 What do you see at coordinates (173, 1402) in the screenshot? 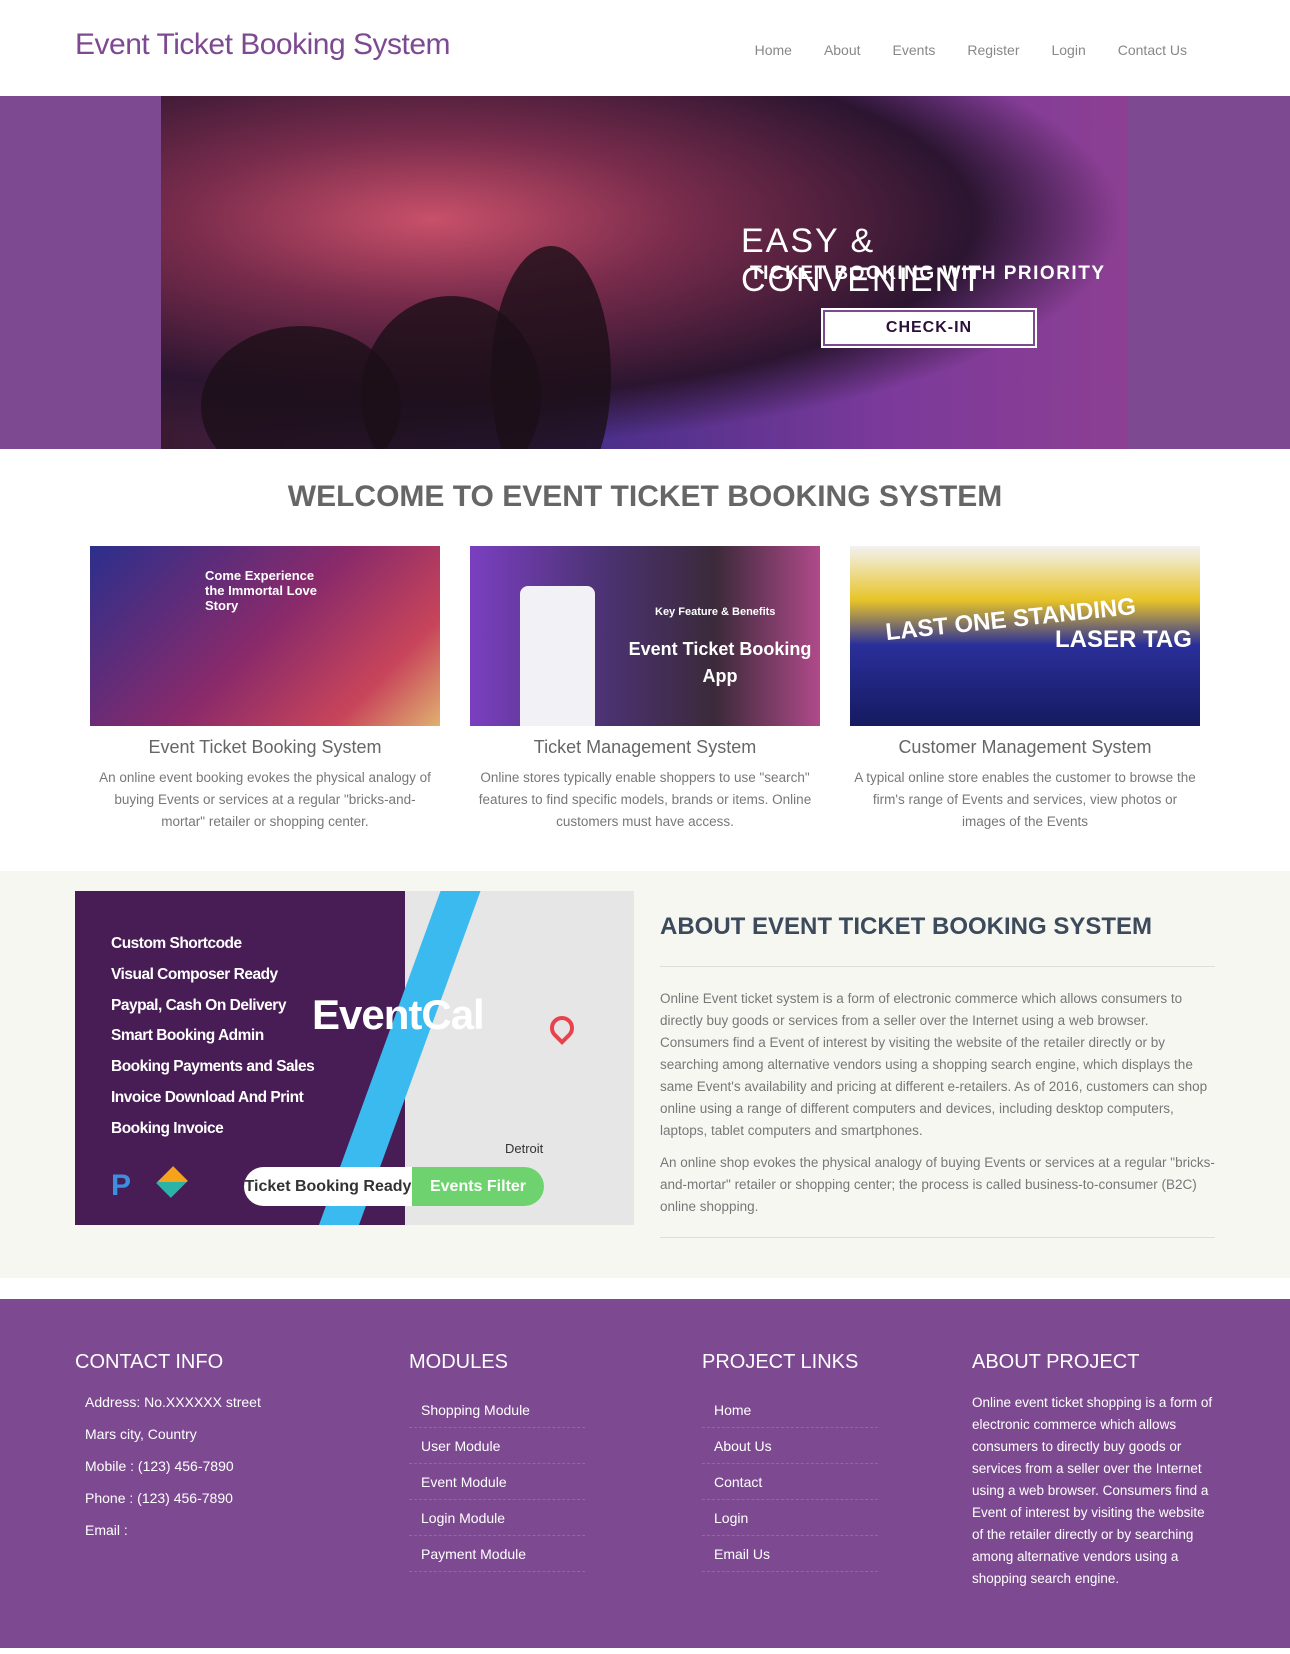
I see `contact-address: Address: No.XXXXXX street` at bounding box center [173, 1402].